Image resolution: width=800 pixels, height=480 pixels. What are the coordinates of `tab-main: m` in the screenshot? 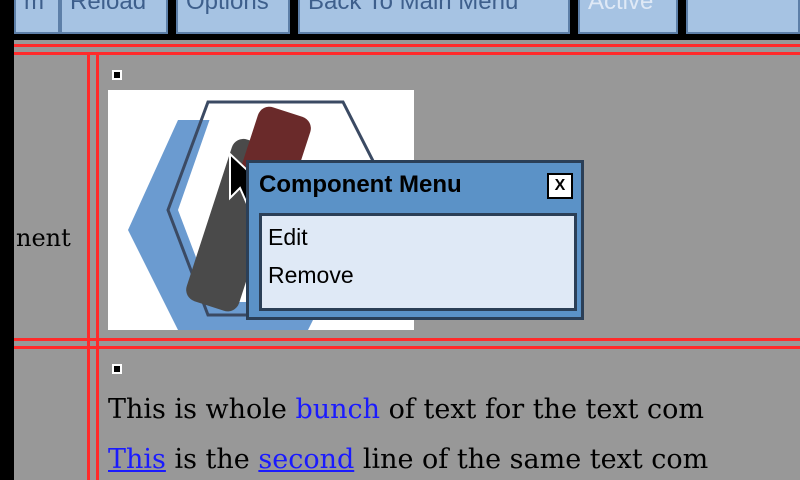 It's located at (37, 17).